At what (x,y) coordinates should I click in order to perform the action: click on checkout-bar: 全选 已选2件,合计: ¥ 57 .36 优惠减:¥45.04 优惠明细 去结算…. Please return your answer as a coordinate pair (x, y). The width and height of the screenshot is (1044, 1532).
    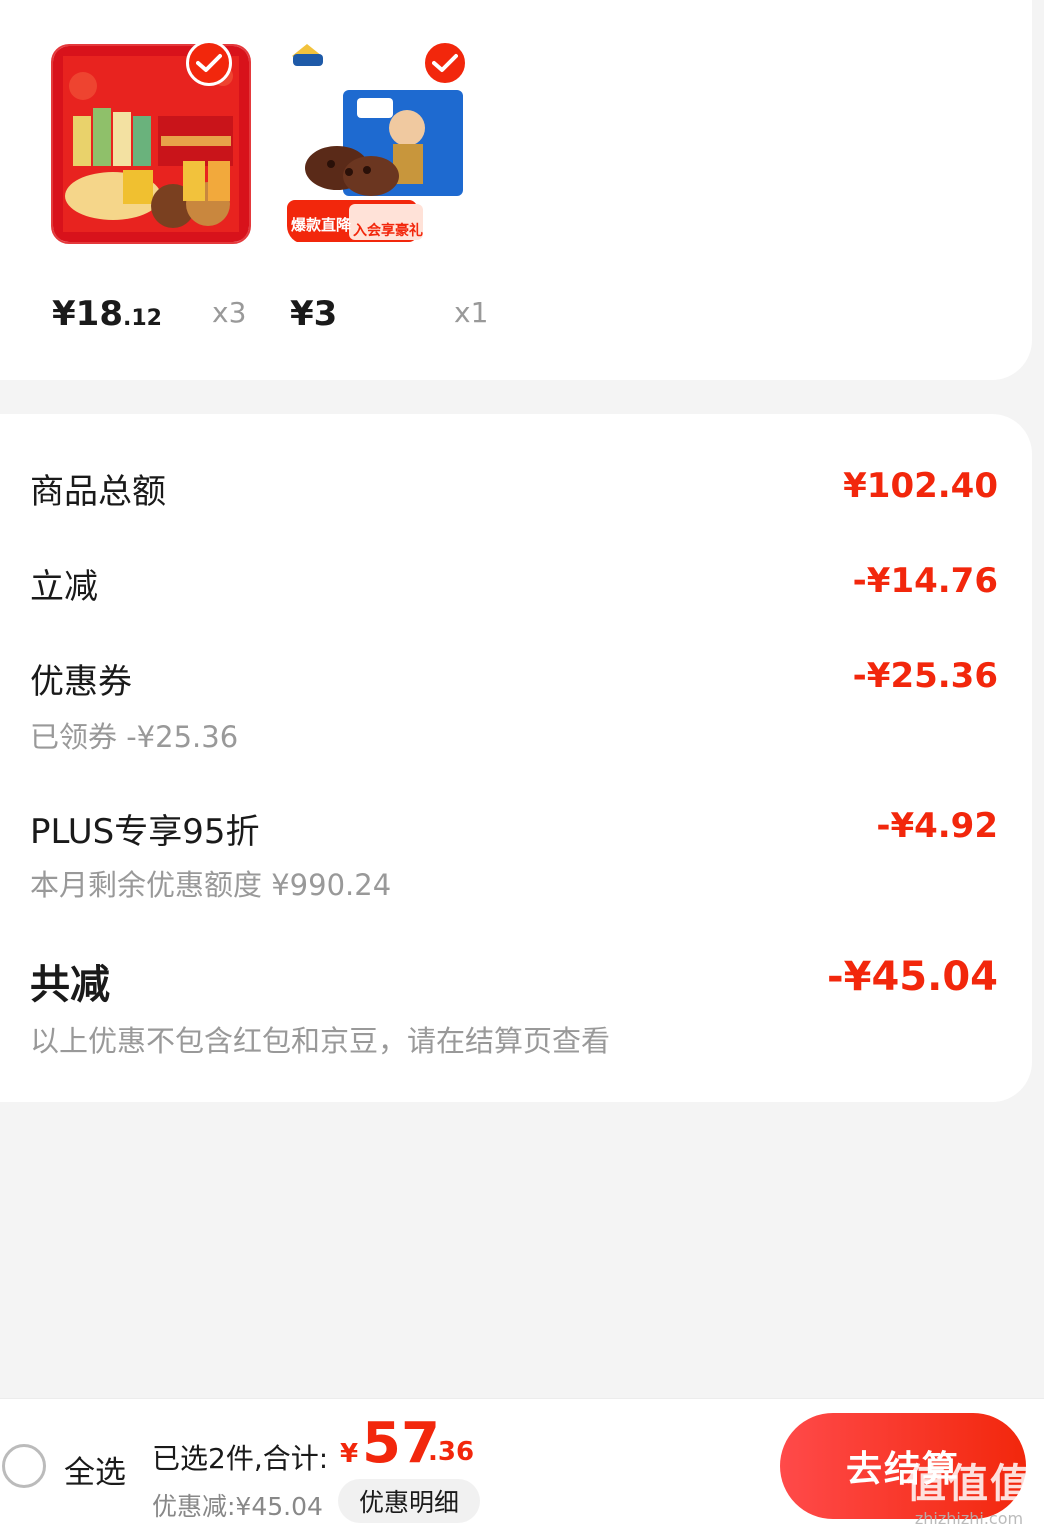
    Looking at the image, I should click on (522, 1465).